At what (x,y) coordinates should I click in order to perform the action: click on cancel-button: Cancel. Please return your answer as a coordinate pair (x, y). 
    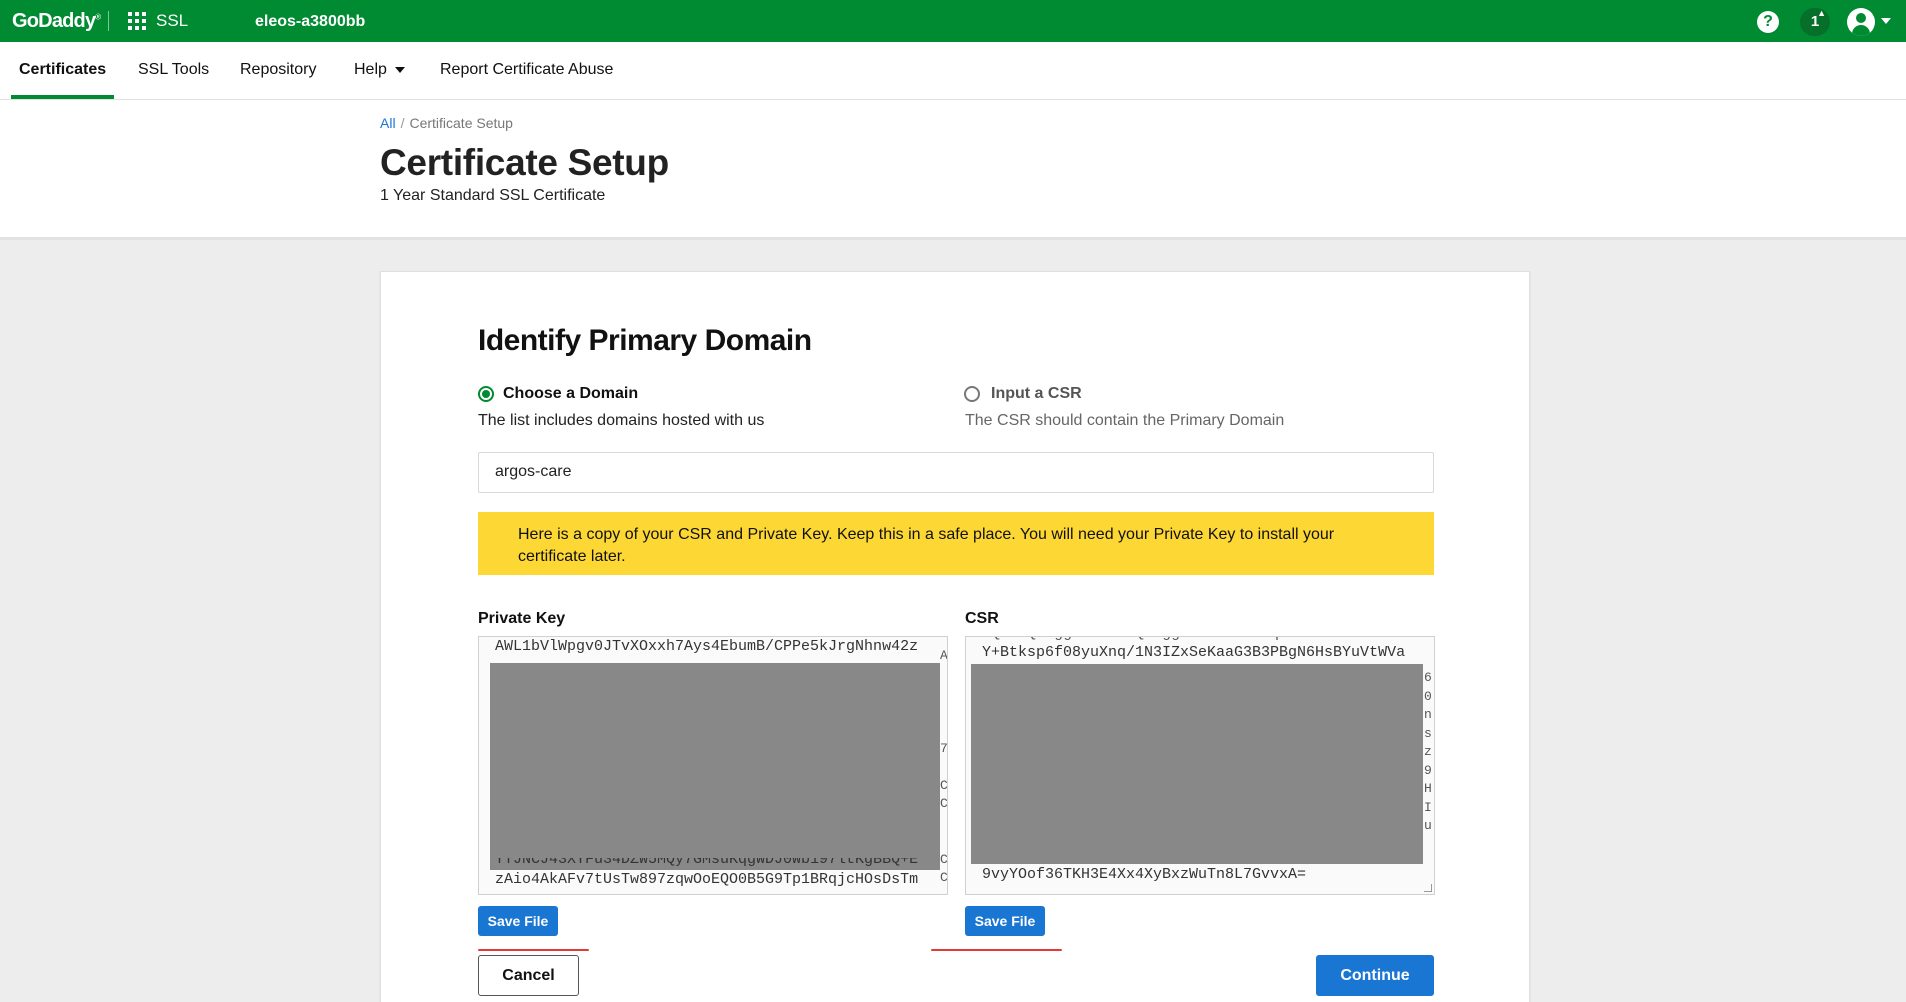
    Looking at the image, I should click on (528, 975).